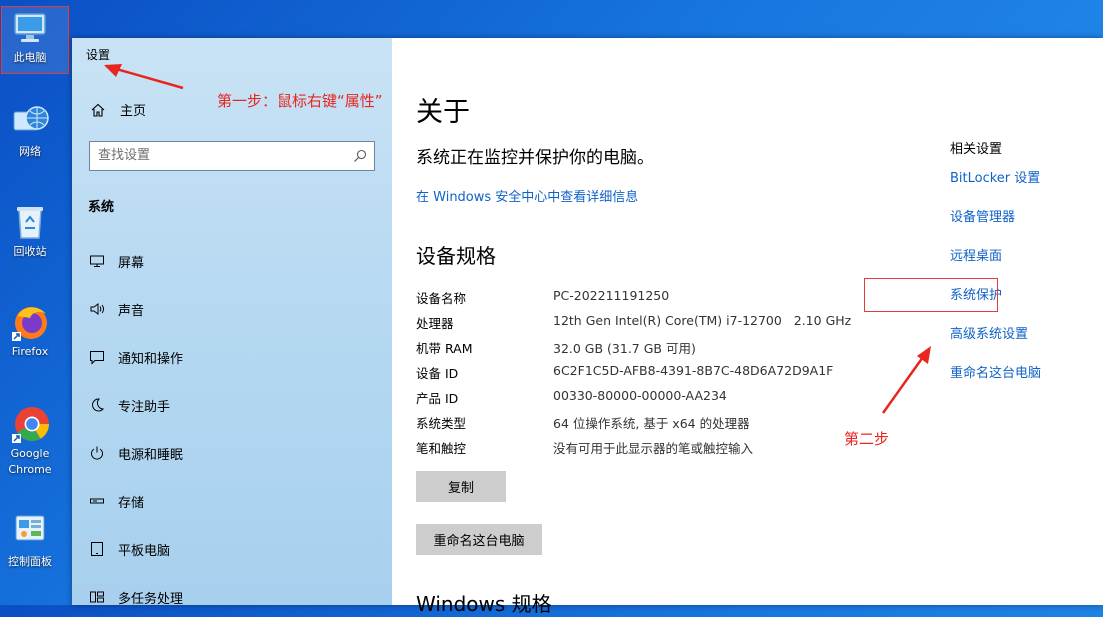  I want to click on sidebar-item-multitasking: 多任务处理, so click(135, 597).